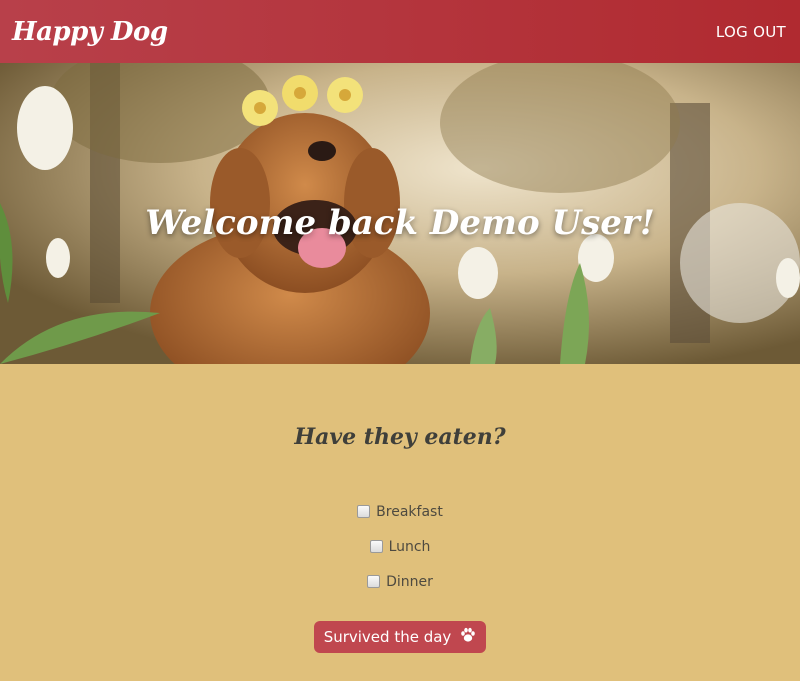 The height and width of the screenshot is (681, 800). What do you see at coordinates (468, 637) in the screenshot?
I see `paw-icon` at bounding box center [468, 637].